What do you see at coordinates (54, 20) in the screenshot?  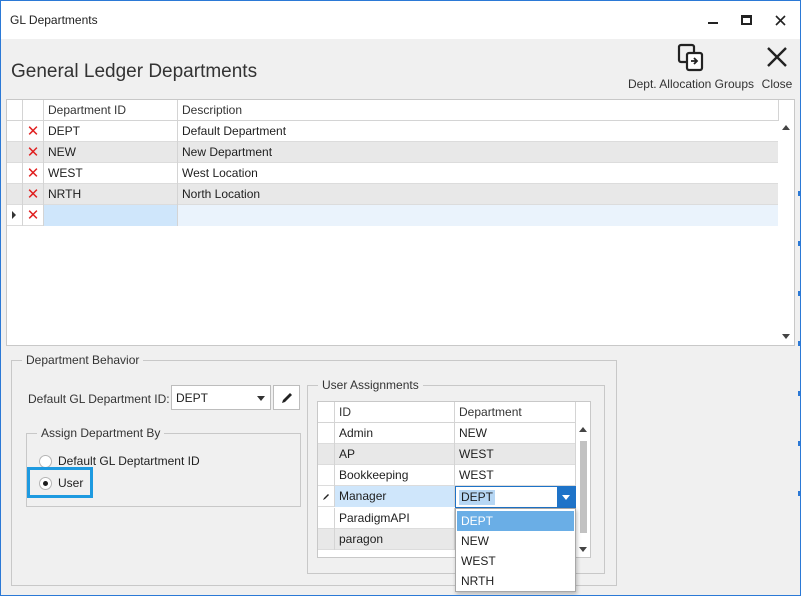 I see `window-title: GL Departments` at bounding box center [54, 20].